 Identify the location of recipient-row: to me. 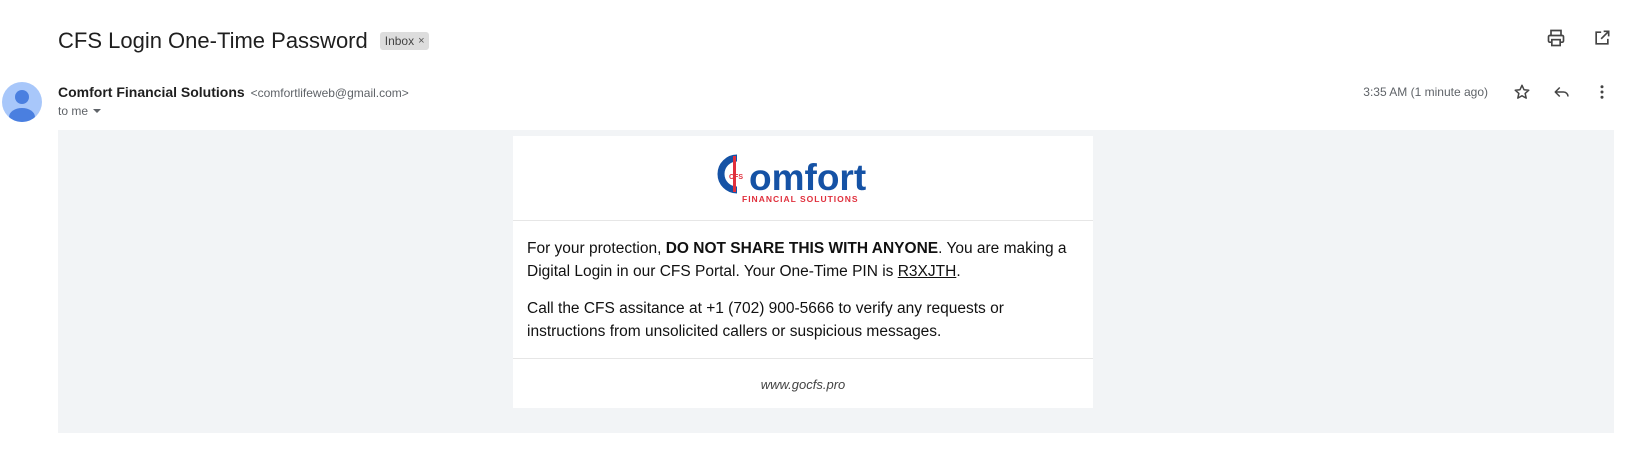
(80, 111).